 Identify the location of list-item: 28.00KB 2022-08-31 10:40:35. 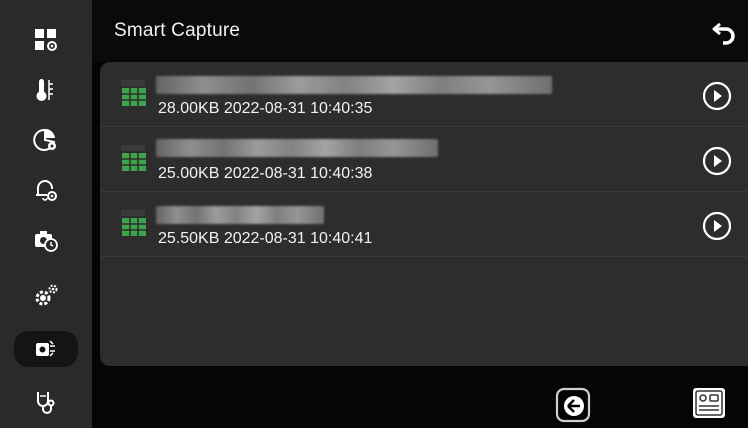
(424, 94).